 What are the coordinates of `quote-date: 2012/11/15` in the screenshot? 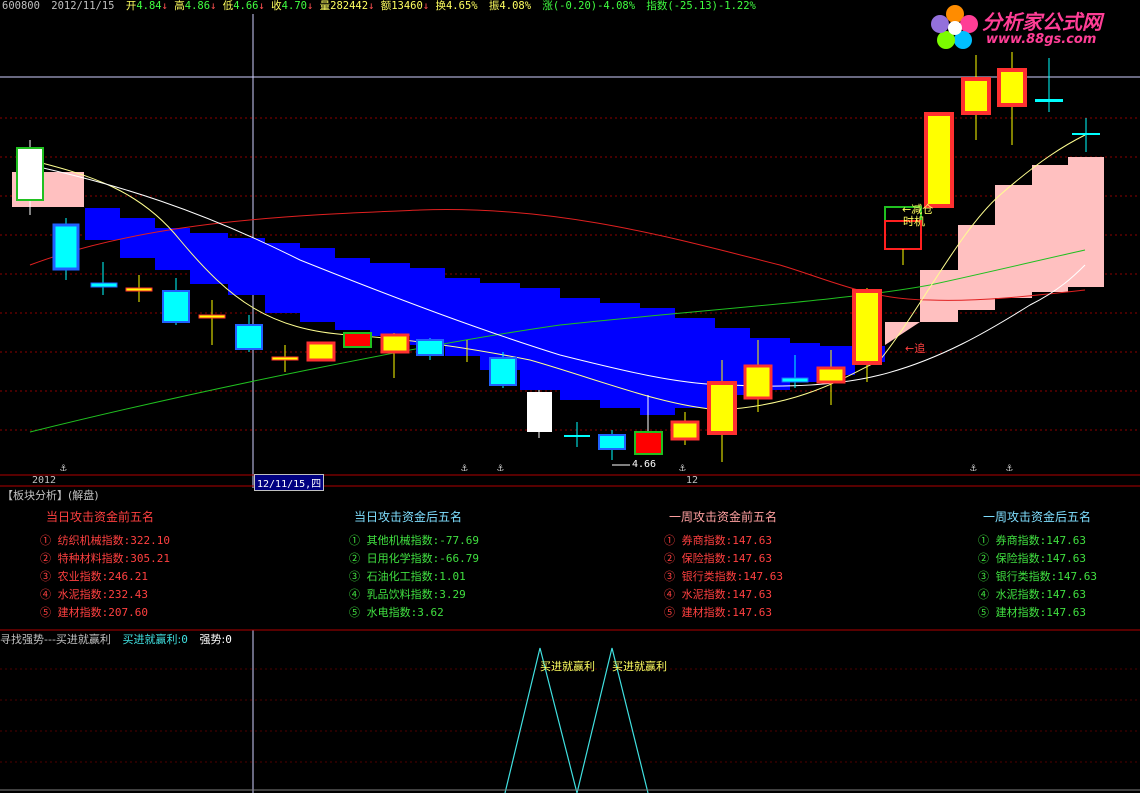 It's located at (83, 6).